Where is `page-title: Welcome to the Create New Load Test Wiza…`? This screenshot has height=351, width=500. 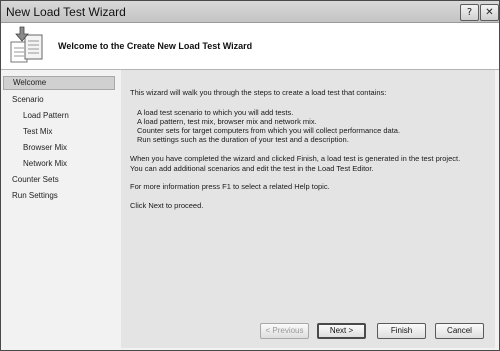 page-title: Welcome to the Create New Load Test Wiza… is located at coordinates (155, 46).